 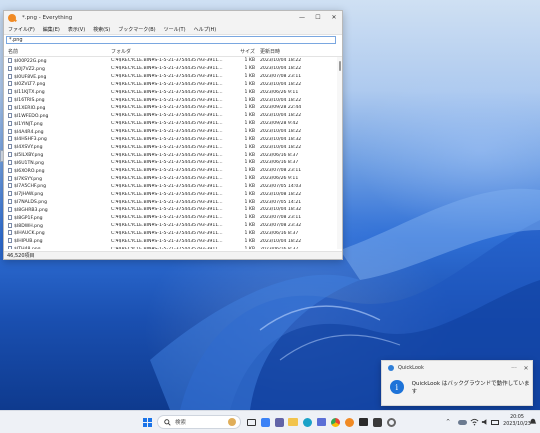 What do you see at coordinates (173, 17) in the screenshot?
I see `title-bar: *.png - Everything — ☐ ✕` at bounding box center [173, 17].